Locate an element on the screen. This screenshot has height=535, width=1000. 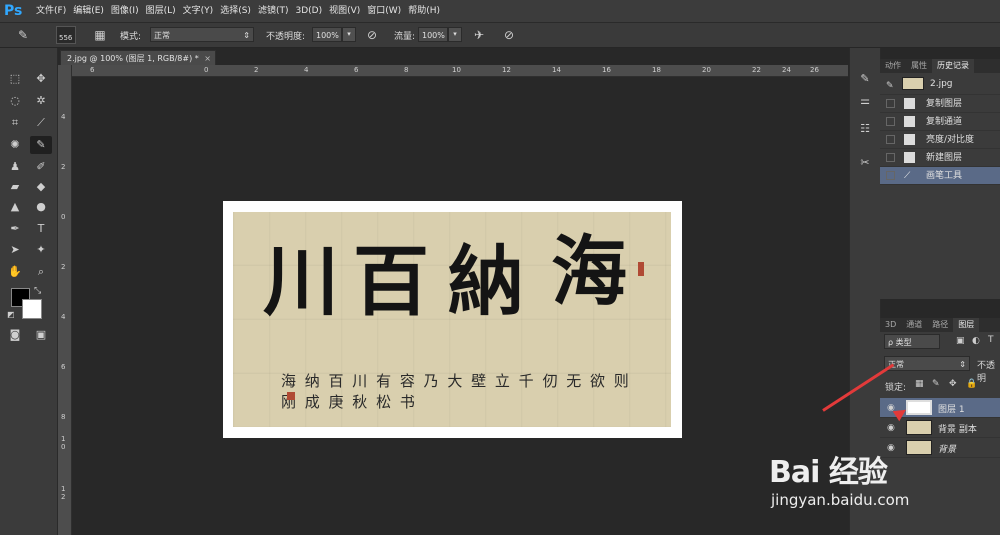
horizontal-ruler: 6 0 2 4 6 8 10 12 14 16 18 20 22 24 26 is located at coordinates (460, 71).